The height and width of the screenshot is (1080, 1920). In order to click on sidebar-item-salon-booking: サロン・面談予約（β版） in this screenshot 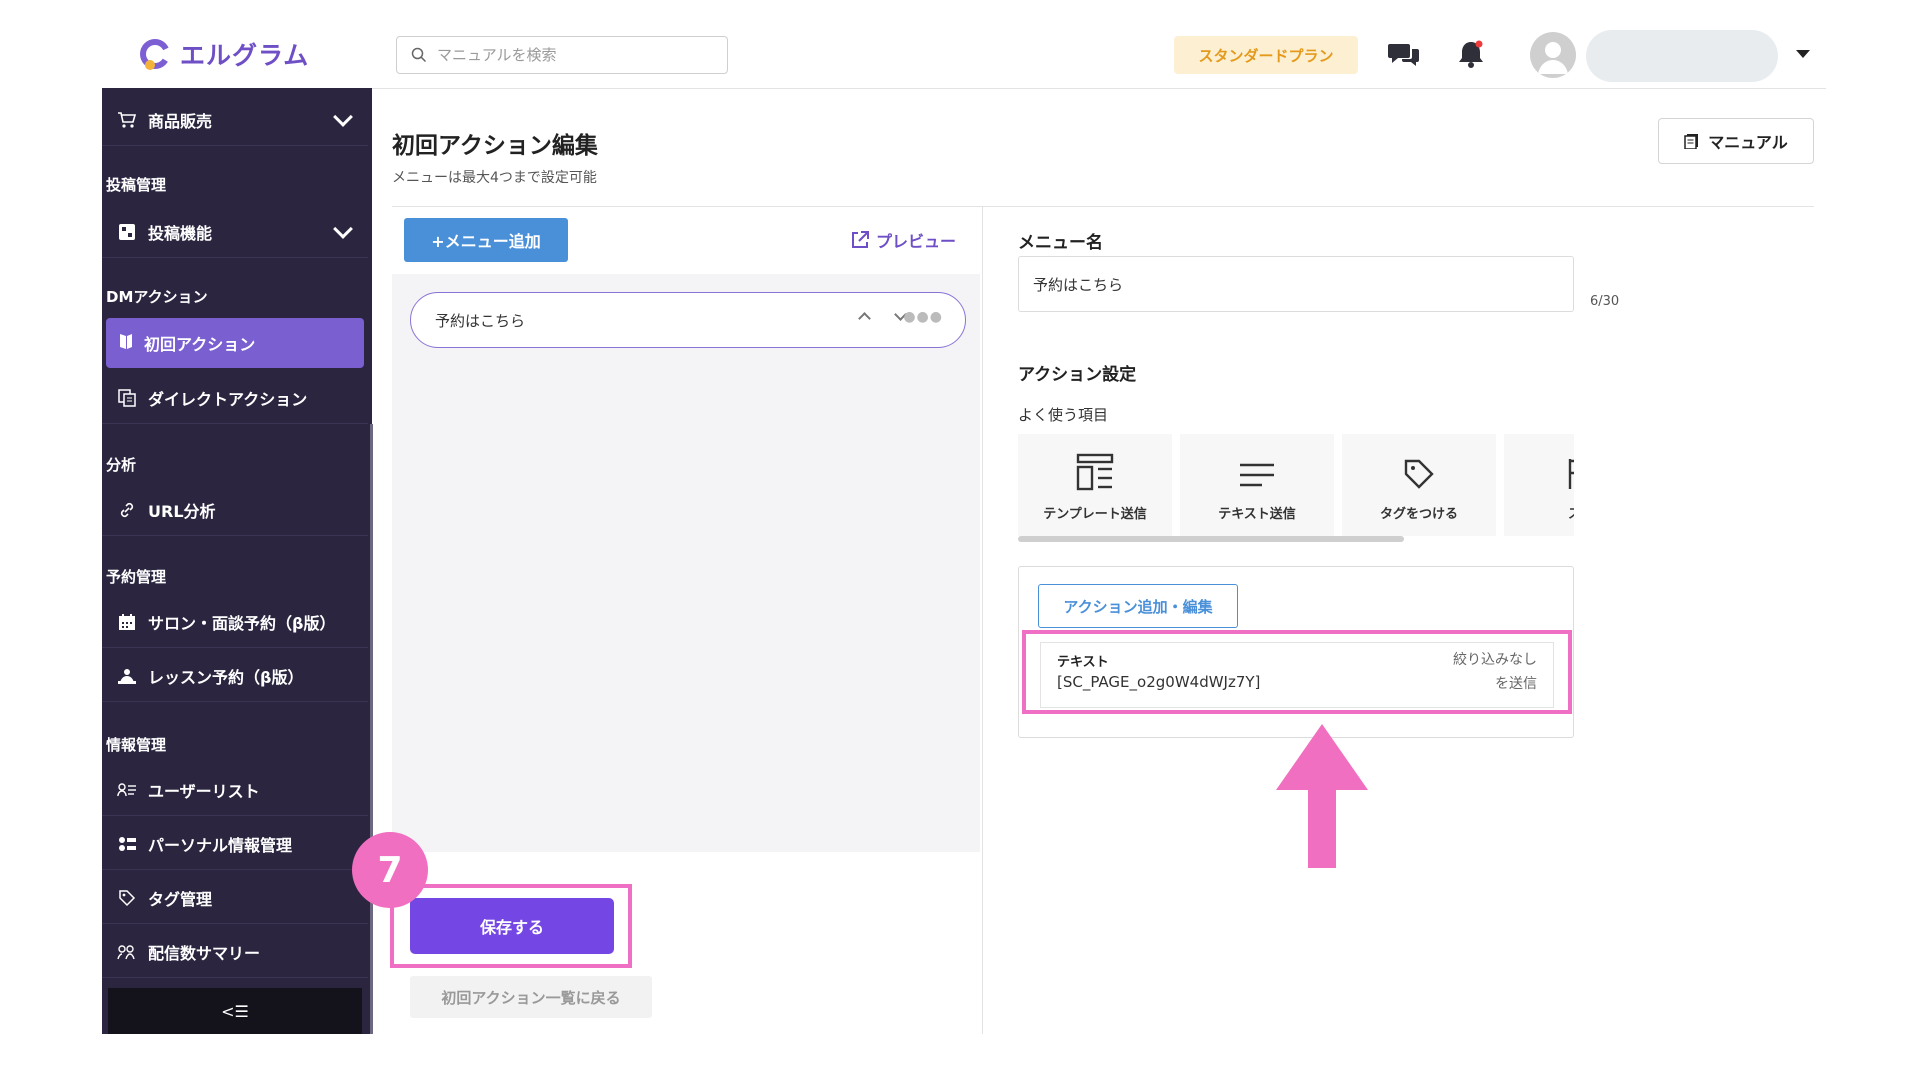, I will do `click(235, 622)`.